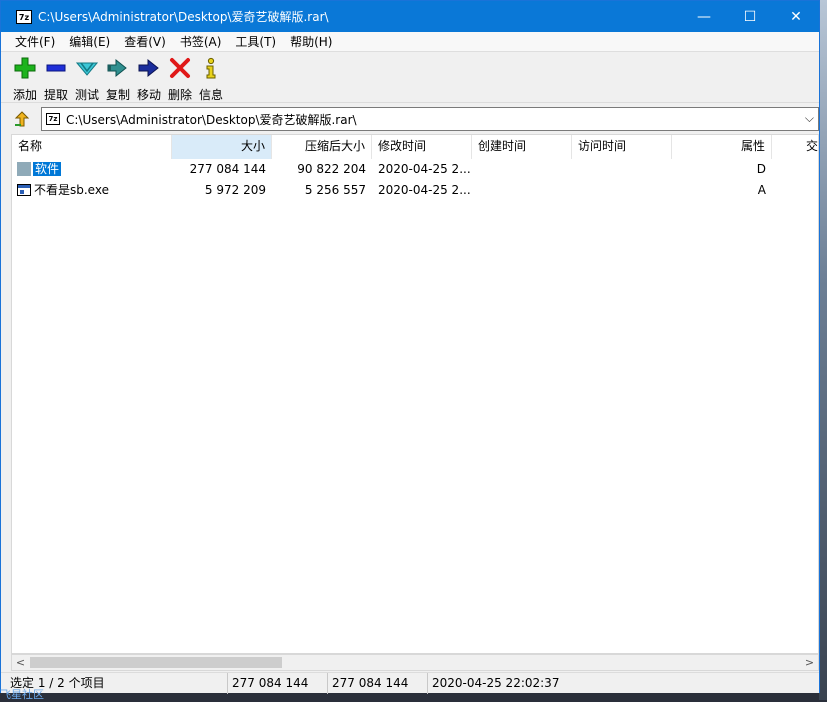  I want to click on close-button: ✕, so click(796, 16).